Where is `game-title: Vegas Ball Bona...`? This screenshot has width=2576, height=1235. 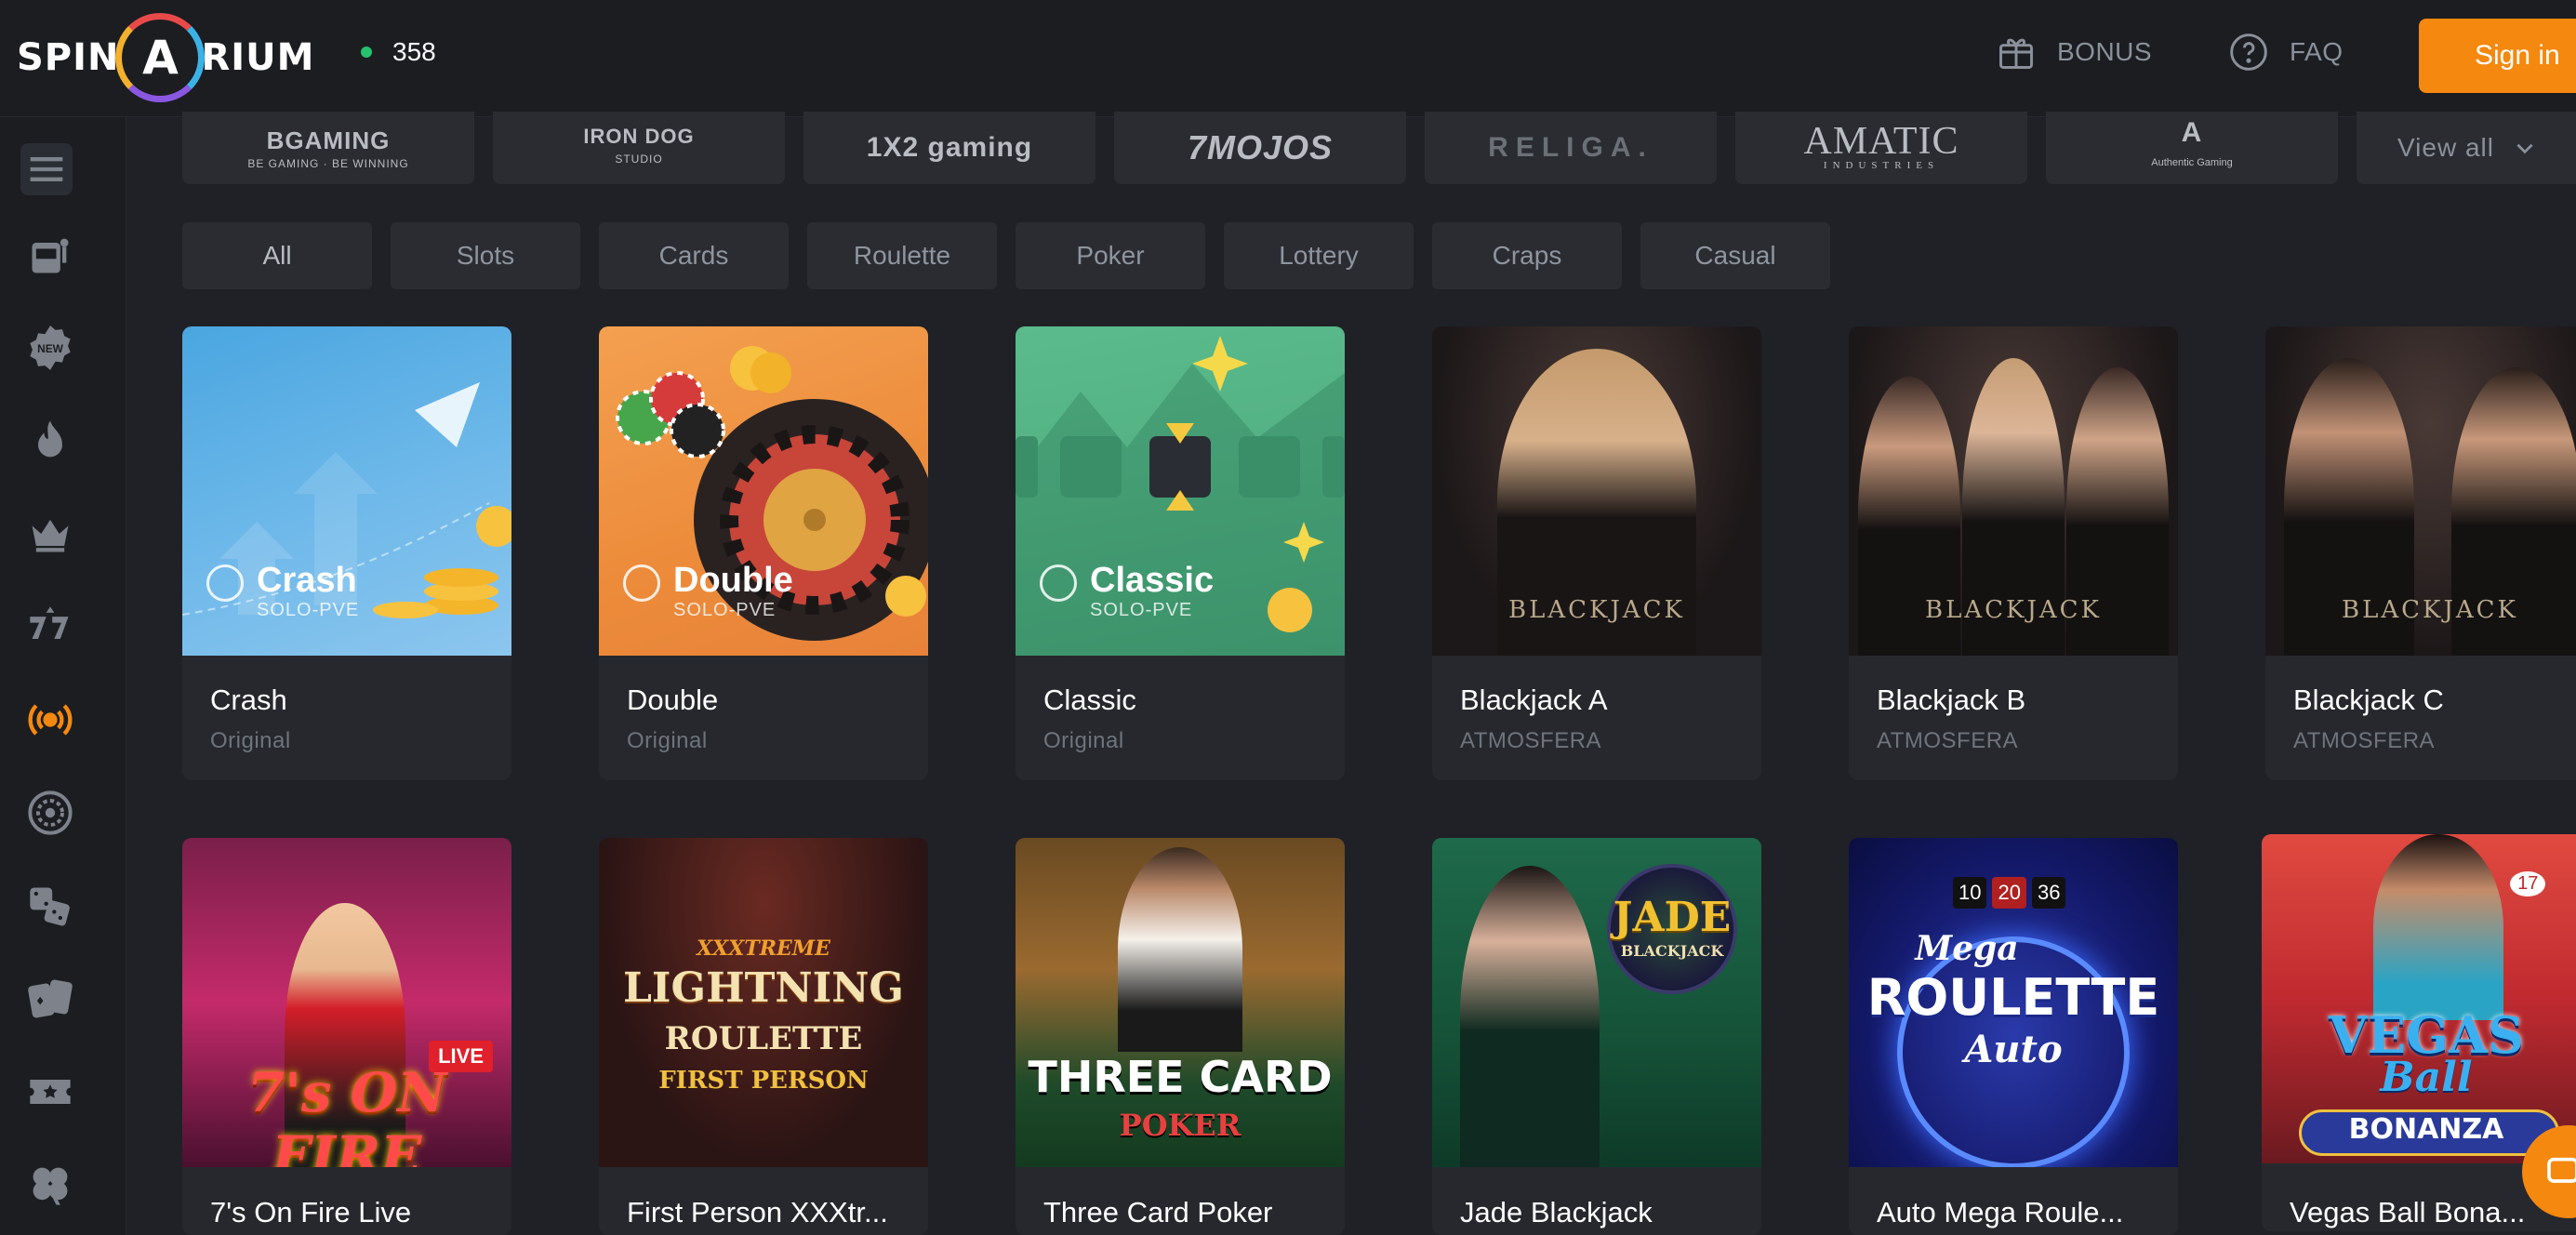
game-title: Vegas Ball Bona... is located at coordinates (2408, 1212).